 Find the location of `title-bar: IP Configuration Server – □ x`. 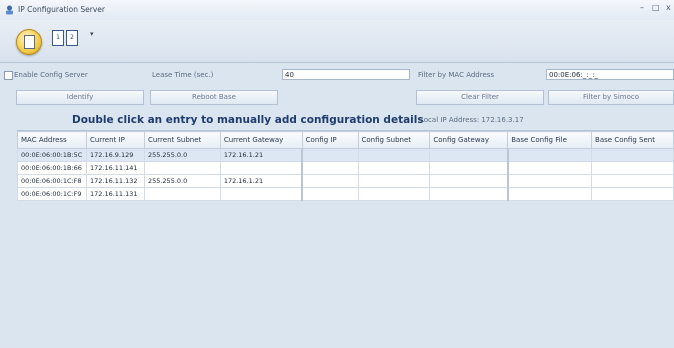

title-bar: IP Configuration Server – □ x is located at coordinates (337, 10).